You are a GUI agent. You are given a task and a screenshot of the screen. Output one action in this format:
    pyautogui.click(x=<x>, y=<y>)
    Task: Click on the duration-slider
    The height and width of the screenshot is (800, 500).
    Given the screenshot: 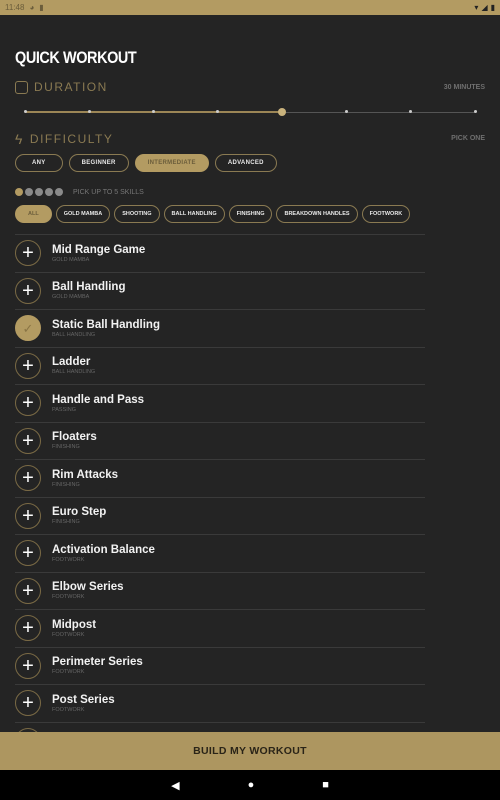 What is the action you would take?
    pyautogui.click(x=250, y=112)
    